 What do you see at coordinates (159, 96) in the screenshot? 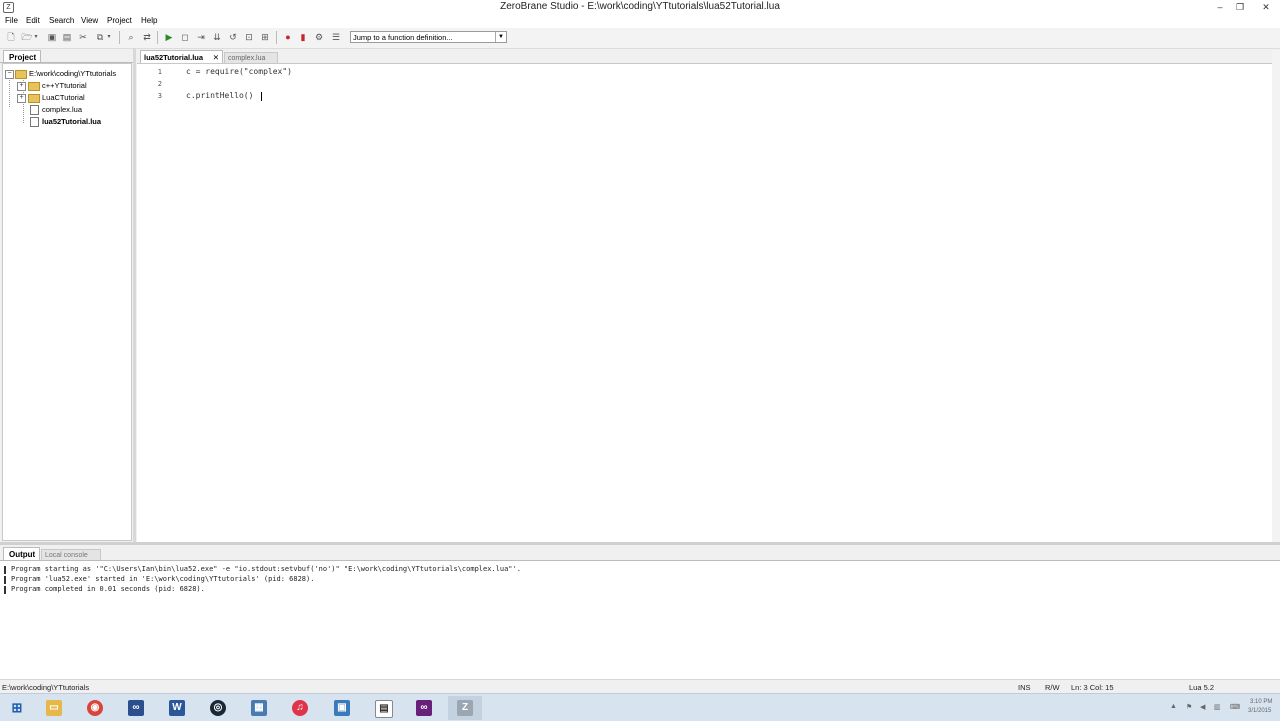
I see `line-number: 3` at bounding box center [159, 96].